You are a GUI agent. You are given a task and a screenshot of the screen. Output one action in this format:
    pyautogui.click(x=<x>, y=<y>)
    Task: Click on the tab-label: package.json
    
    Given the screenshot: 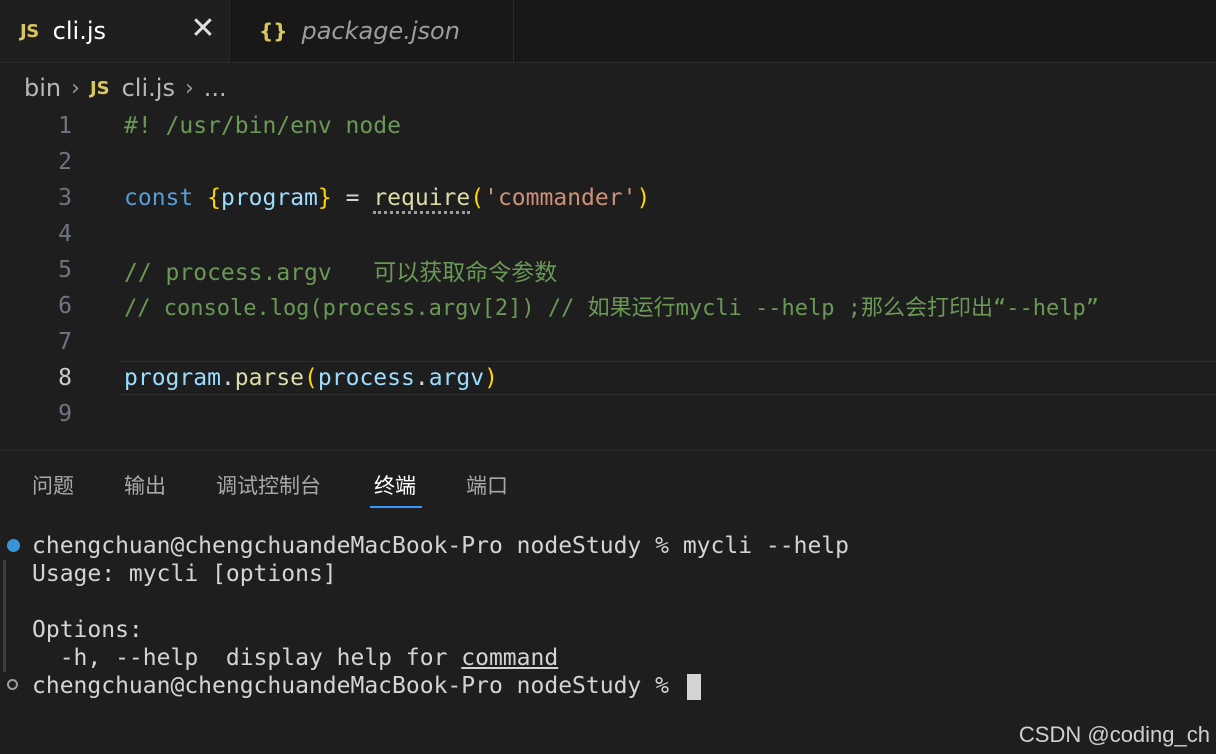 What is the action you would take?
    pyautogui.click(x=380, y=31)
    